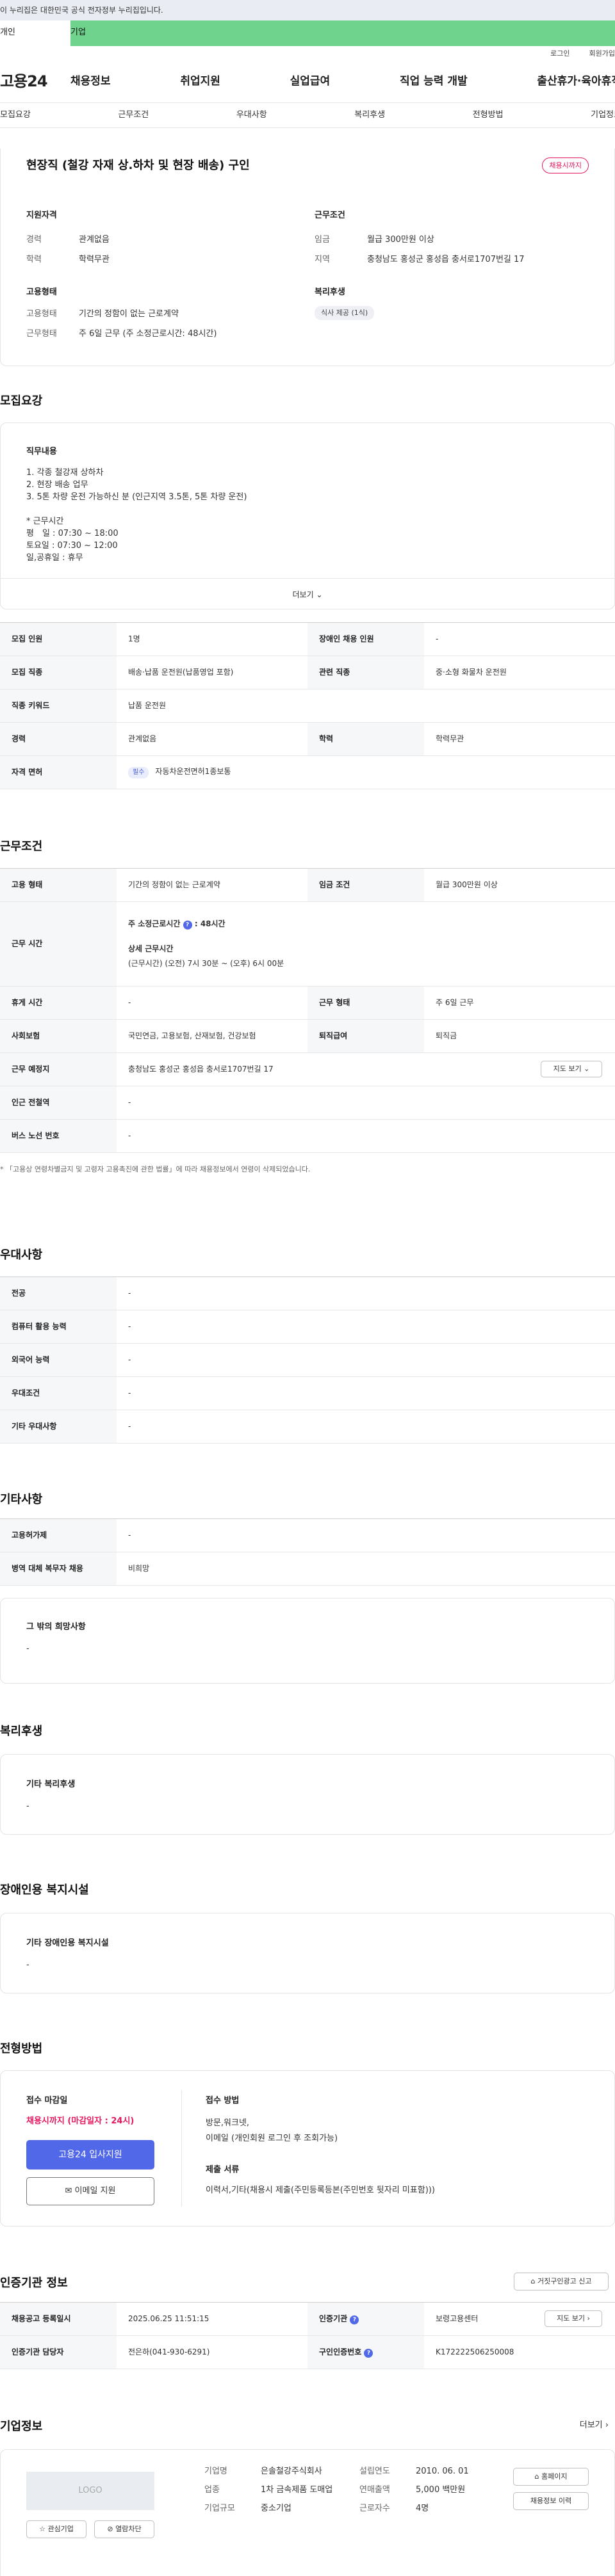 The image size is (615, 2576). I want to click on th: 채용공고 등록일시, so click(59, 2319).